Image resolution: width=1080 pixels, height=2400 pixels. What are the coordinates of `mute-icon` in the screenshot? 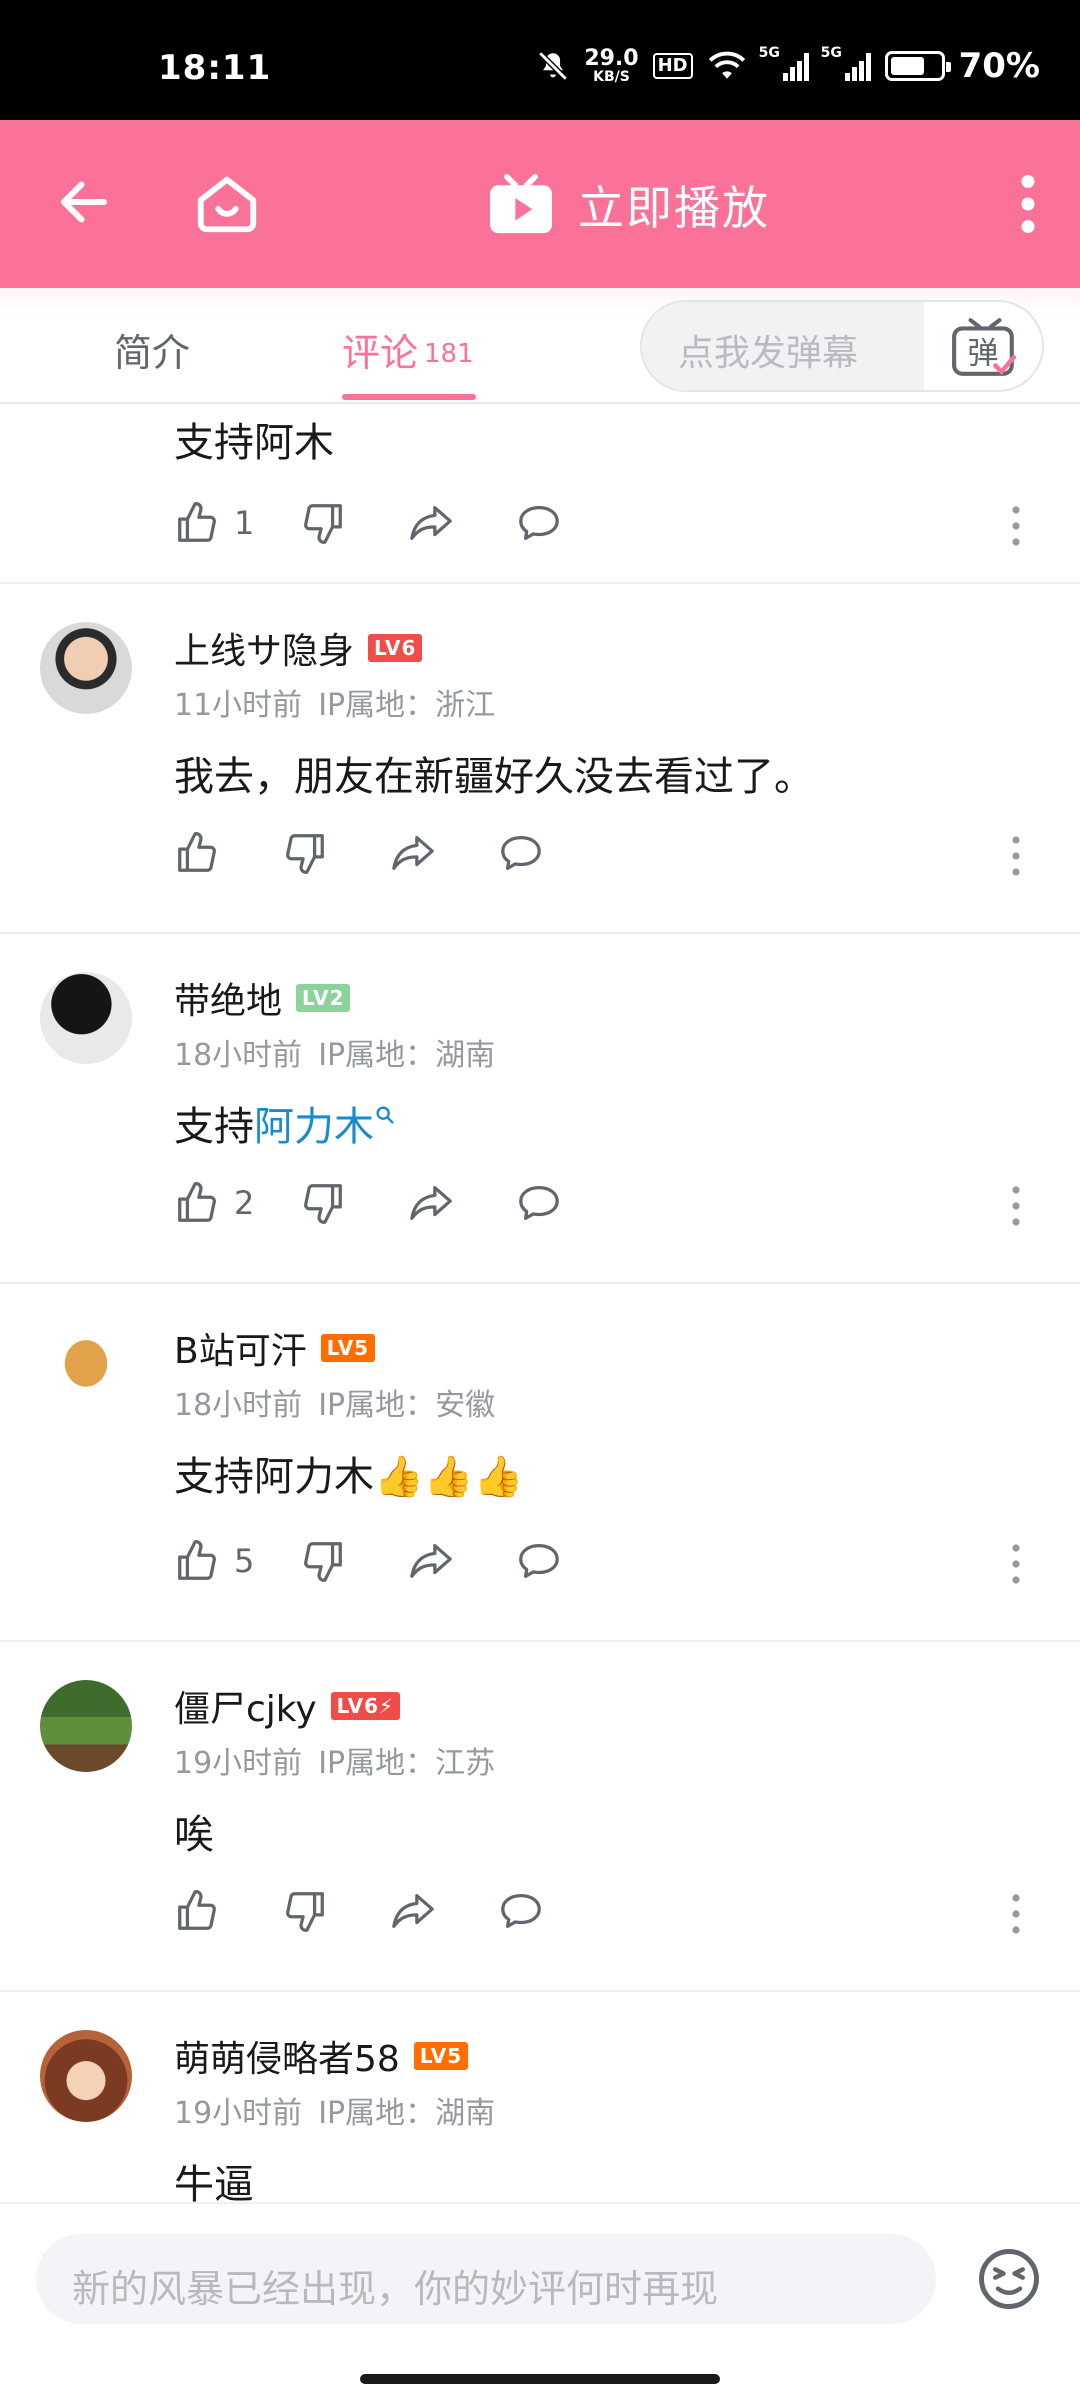 It's located at (553, 66).